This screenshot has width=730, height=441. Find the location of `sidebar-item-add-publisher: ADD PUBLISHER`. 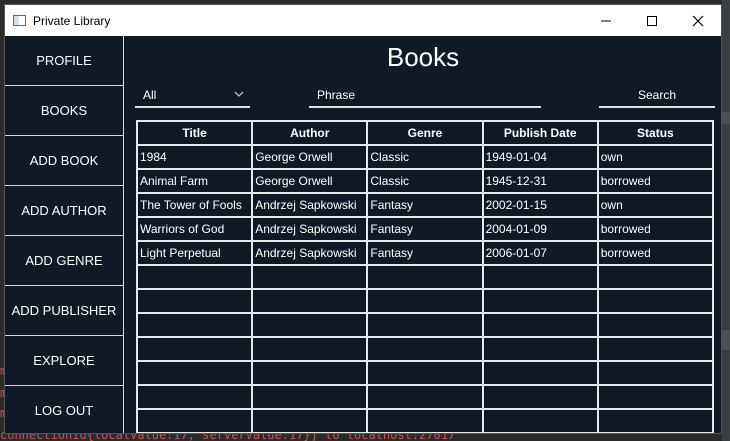

sidebar-item-add-publisher: ADD PUBLISHER is located at coordinates (64, 311).